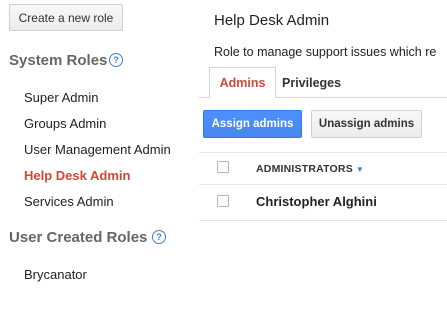 This screenshot has width=447, height=330. What do you see at coordinates (366, 124) in the screenshot?
I see `unassign-admins-button: Unassign admins` at bounding box center [366, 124].